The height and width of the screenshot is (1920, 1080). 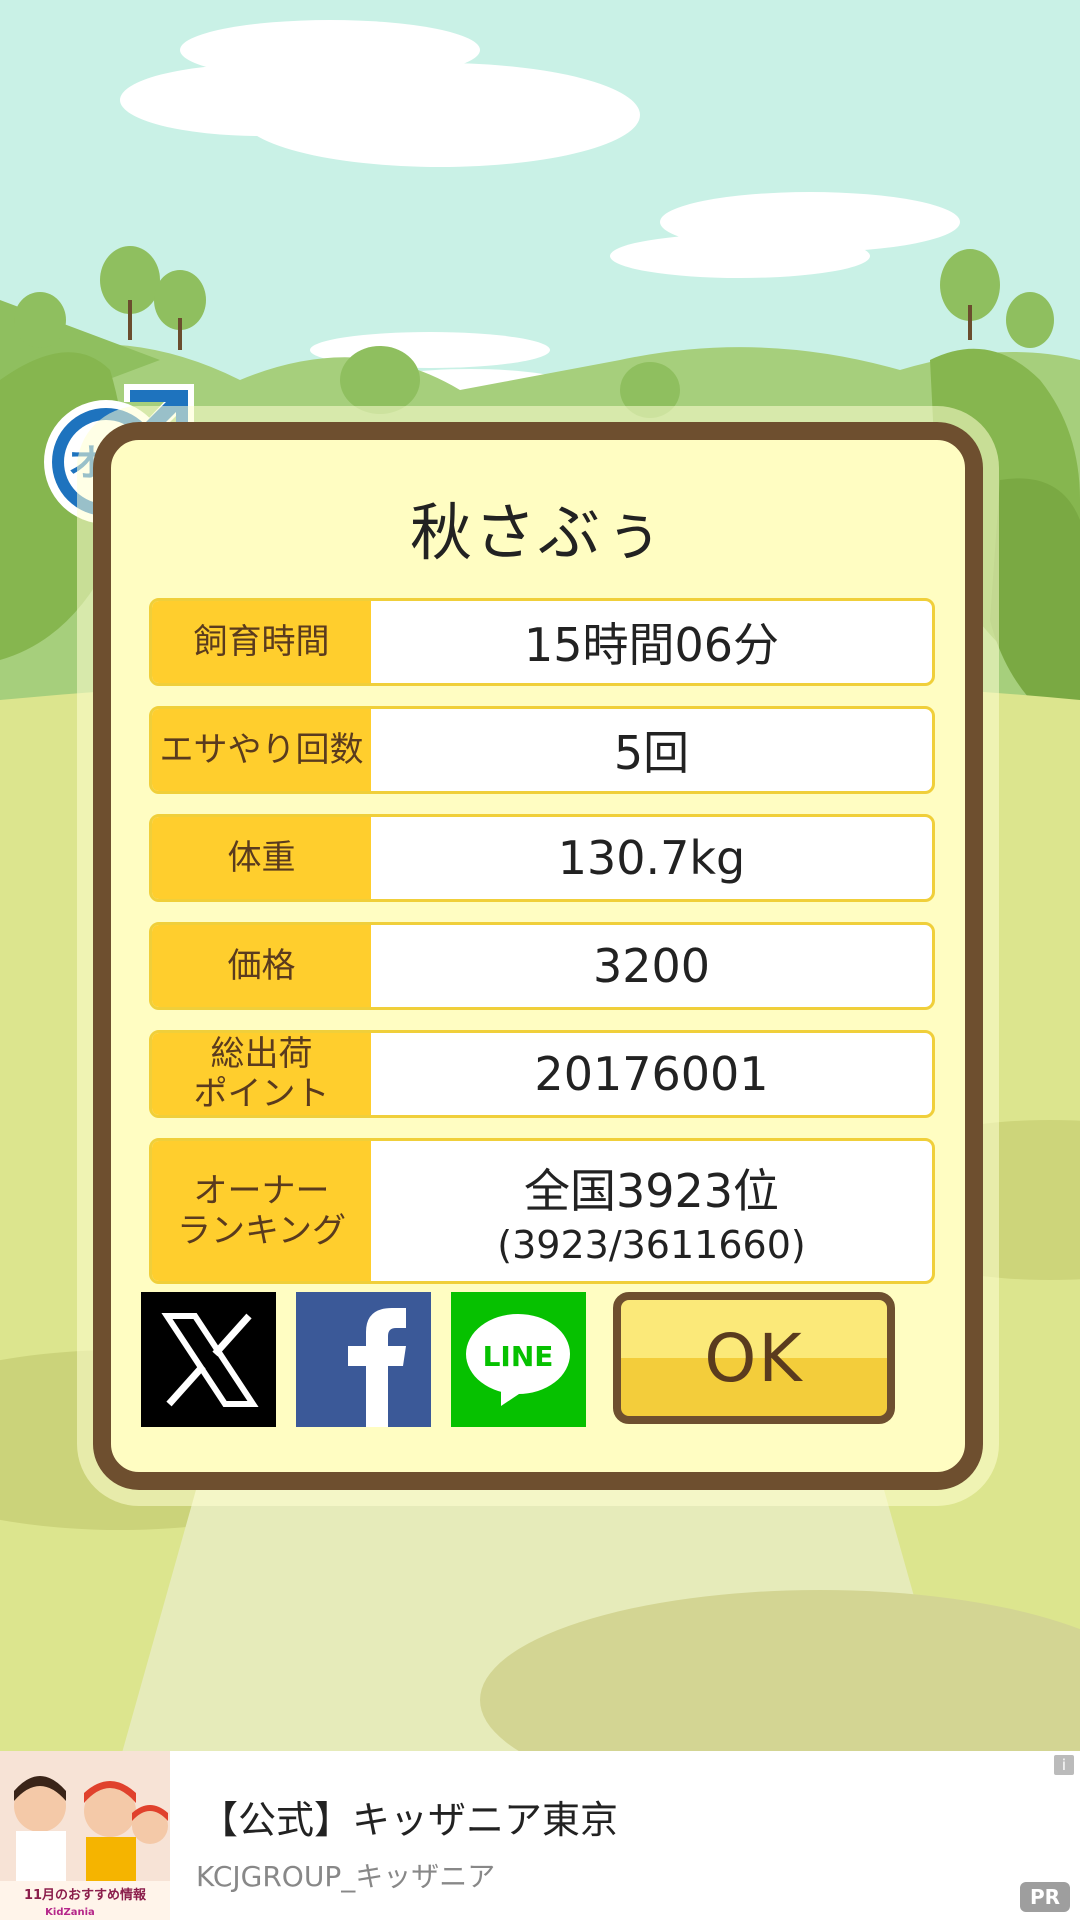 I want to click on ad-children-illustration: 11月のおすすめ情報 KidZania, so click(x=85, y=1835).